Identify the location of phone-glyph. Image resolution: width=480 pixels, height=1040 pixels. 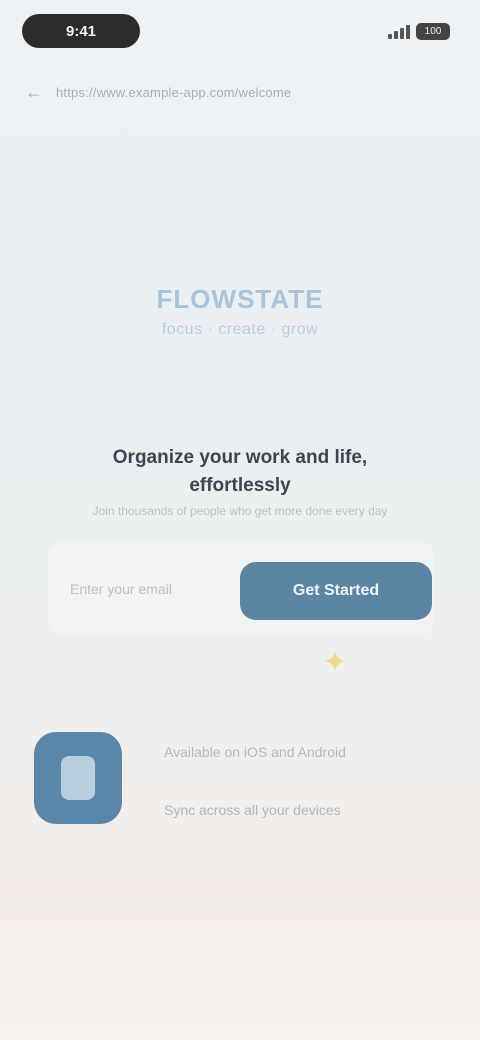
(78, 778).